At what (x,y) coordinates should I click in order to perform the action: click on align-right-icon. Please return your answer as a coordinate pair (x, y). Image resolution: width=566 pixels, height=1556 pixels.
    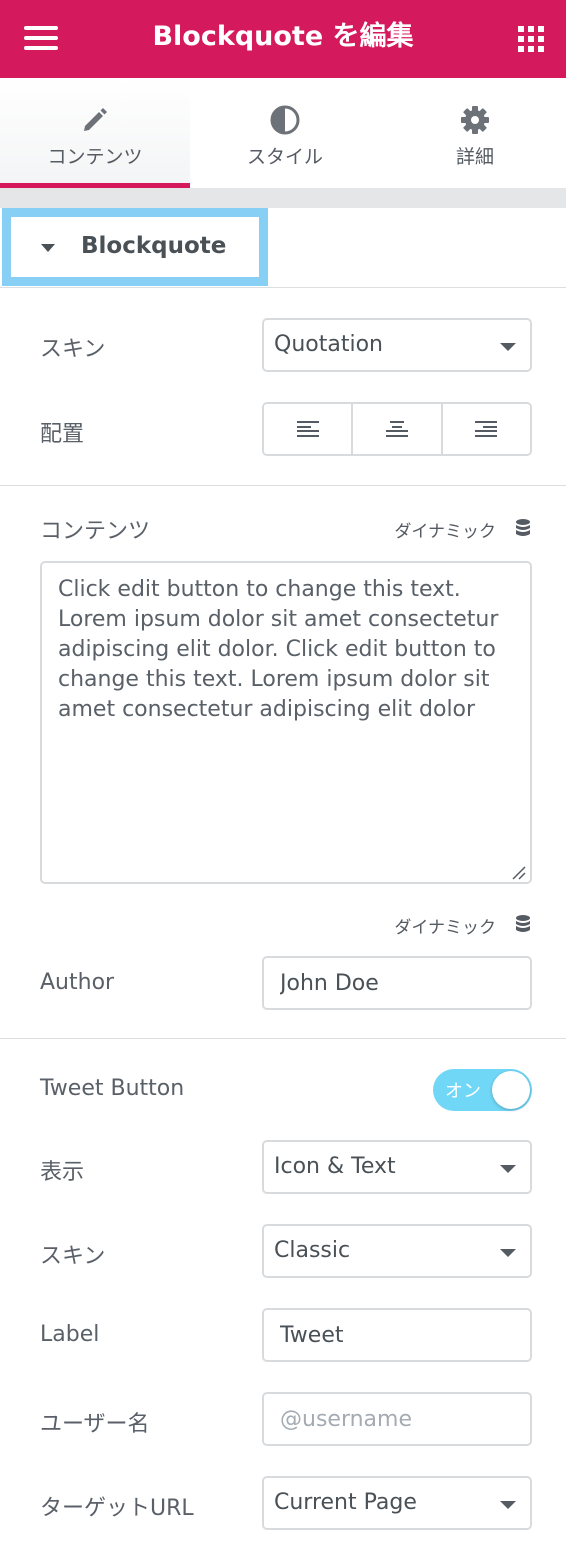
    Looking at the image, I should click on (486, 429).